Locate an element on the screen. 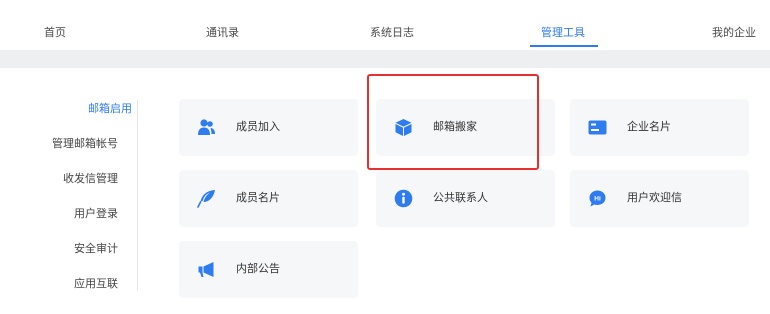  nav-tab-admin-tools: 管理工具 is located at coordinates (563, 33).